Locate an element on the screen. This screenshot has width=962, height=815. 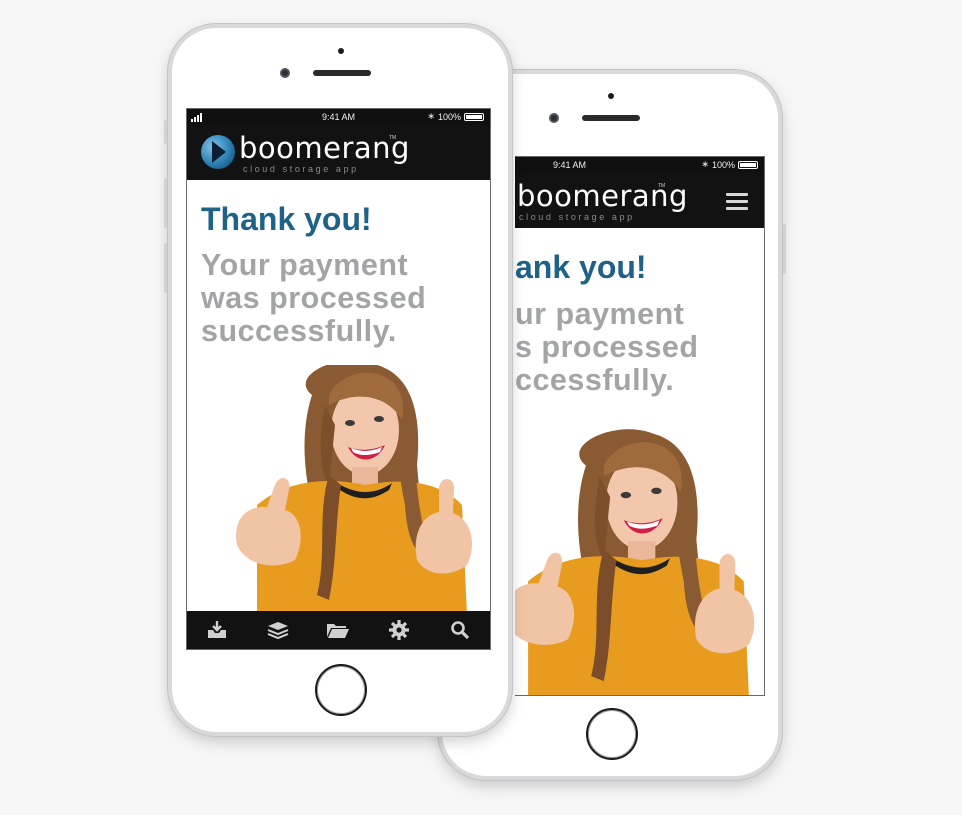
mute-switch is located at coordinates (165, 132).